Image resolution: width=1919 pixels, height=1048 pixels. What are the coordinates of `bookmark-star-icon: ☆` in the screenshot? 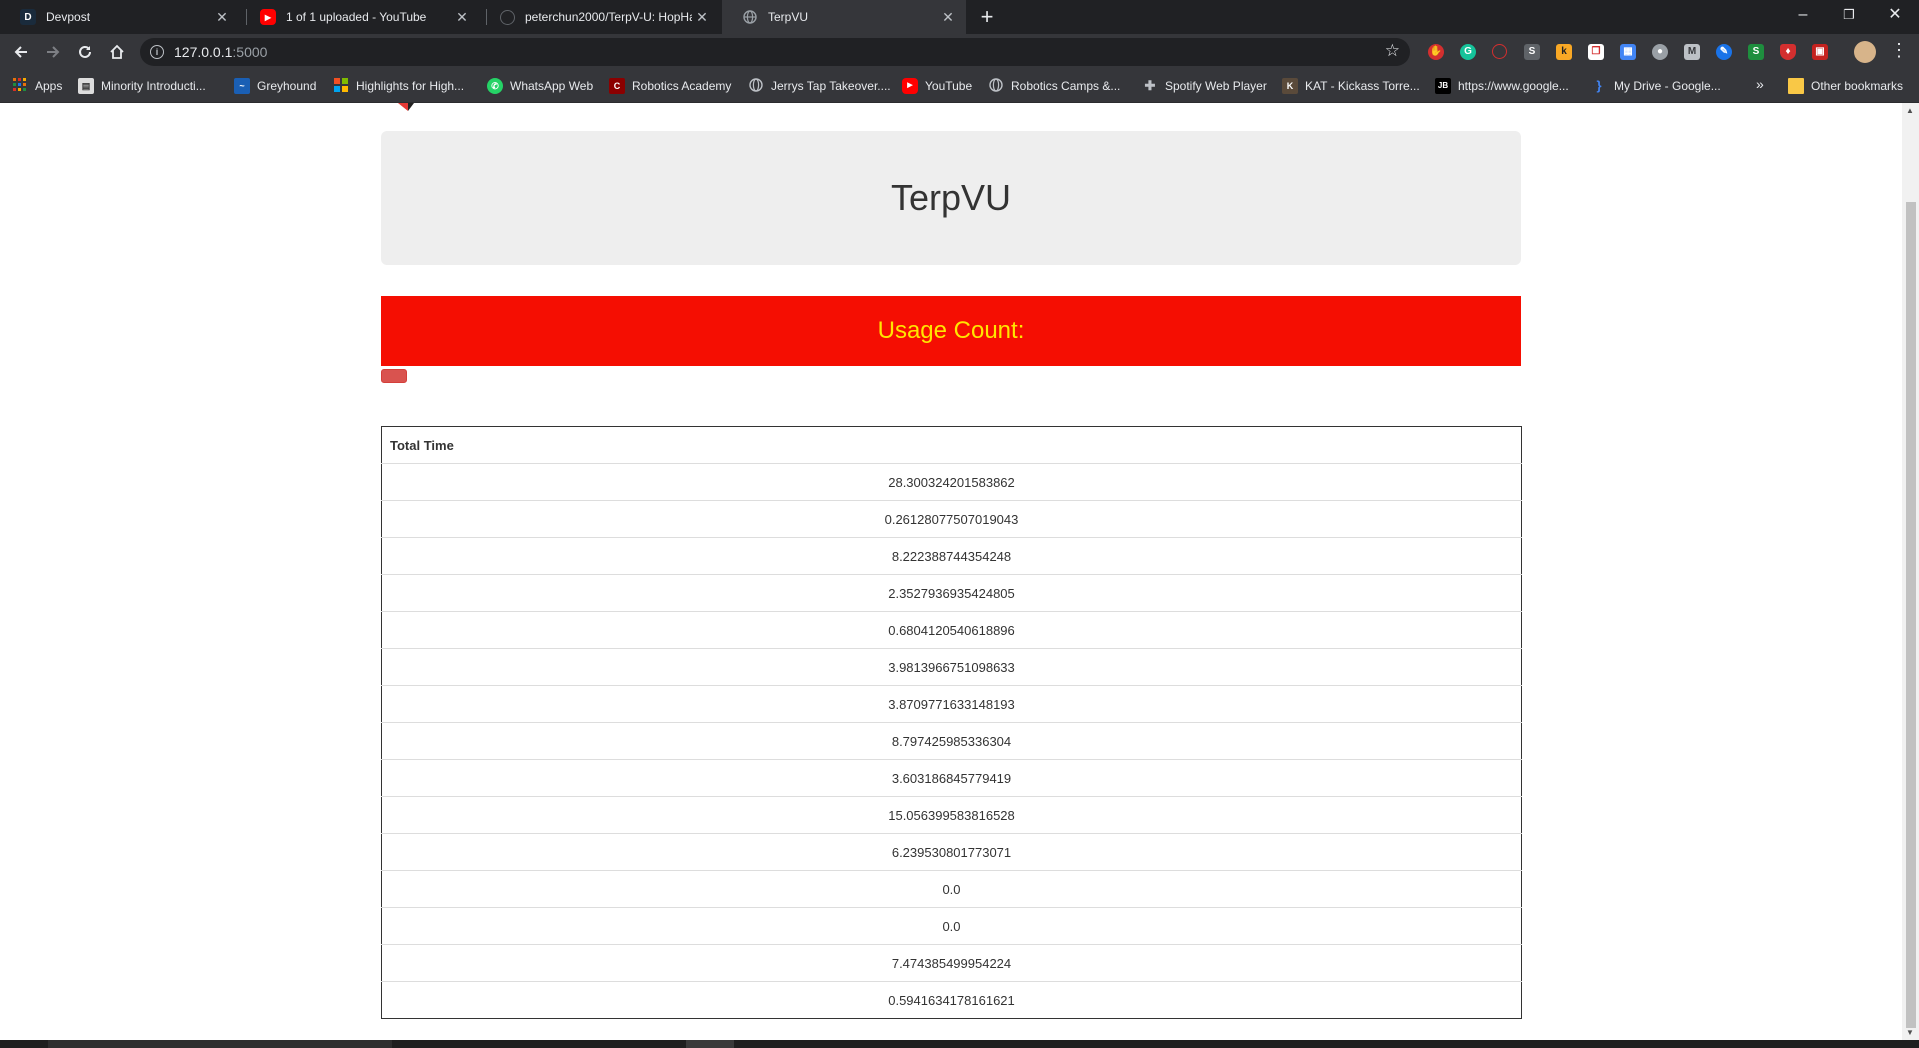 It's located at (1392, 51).